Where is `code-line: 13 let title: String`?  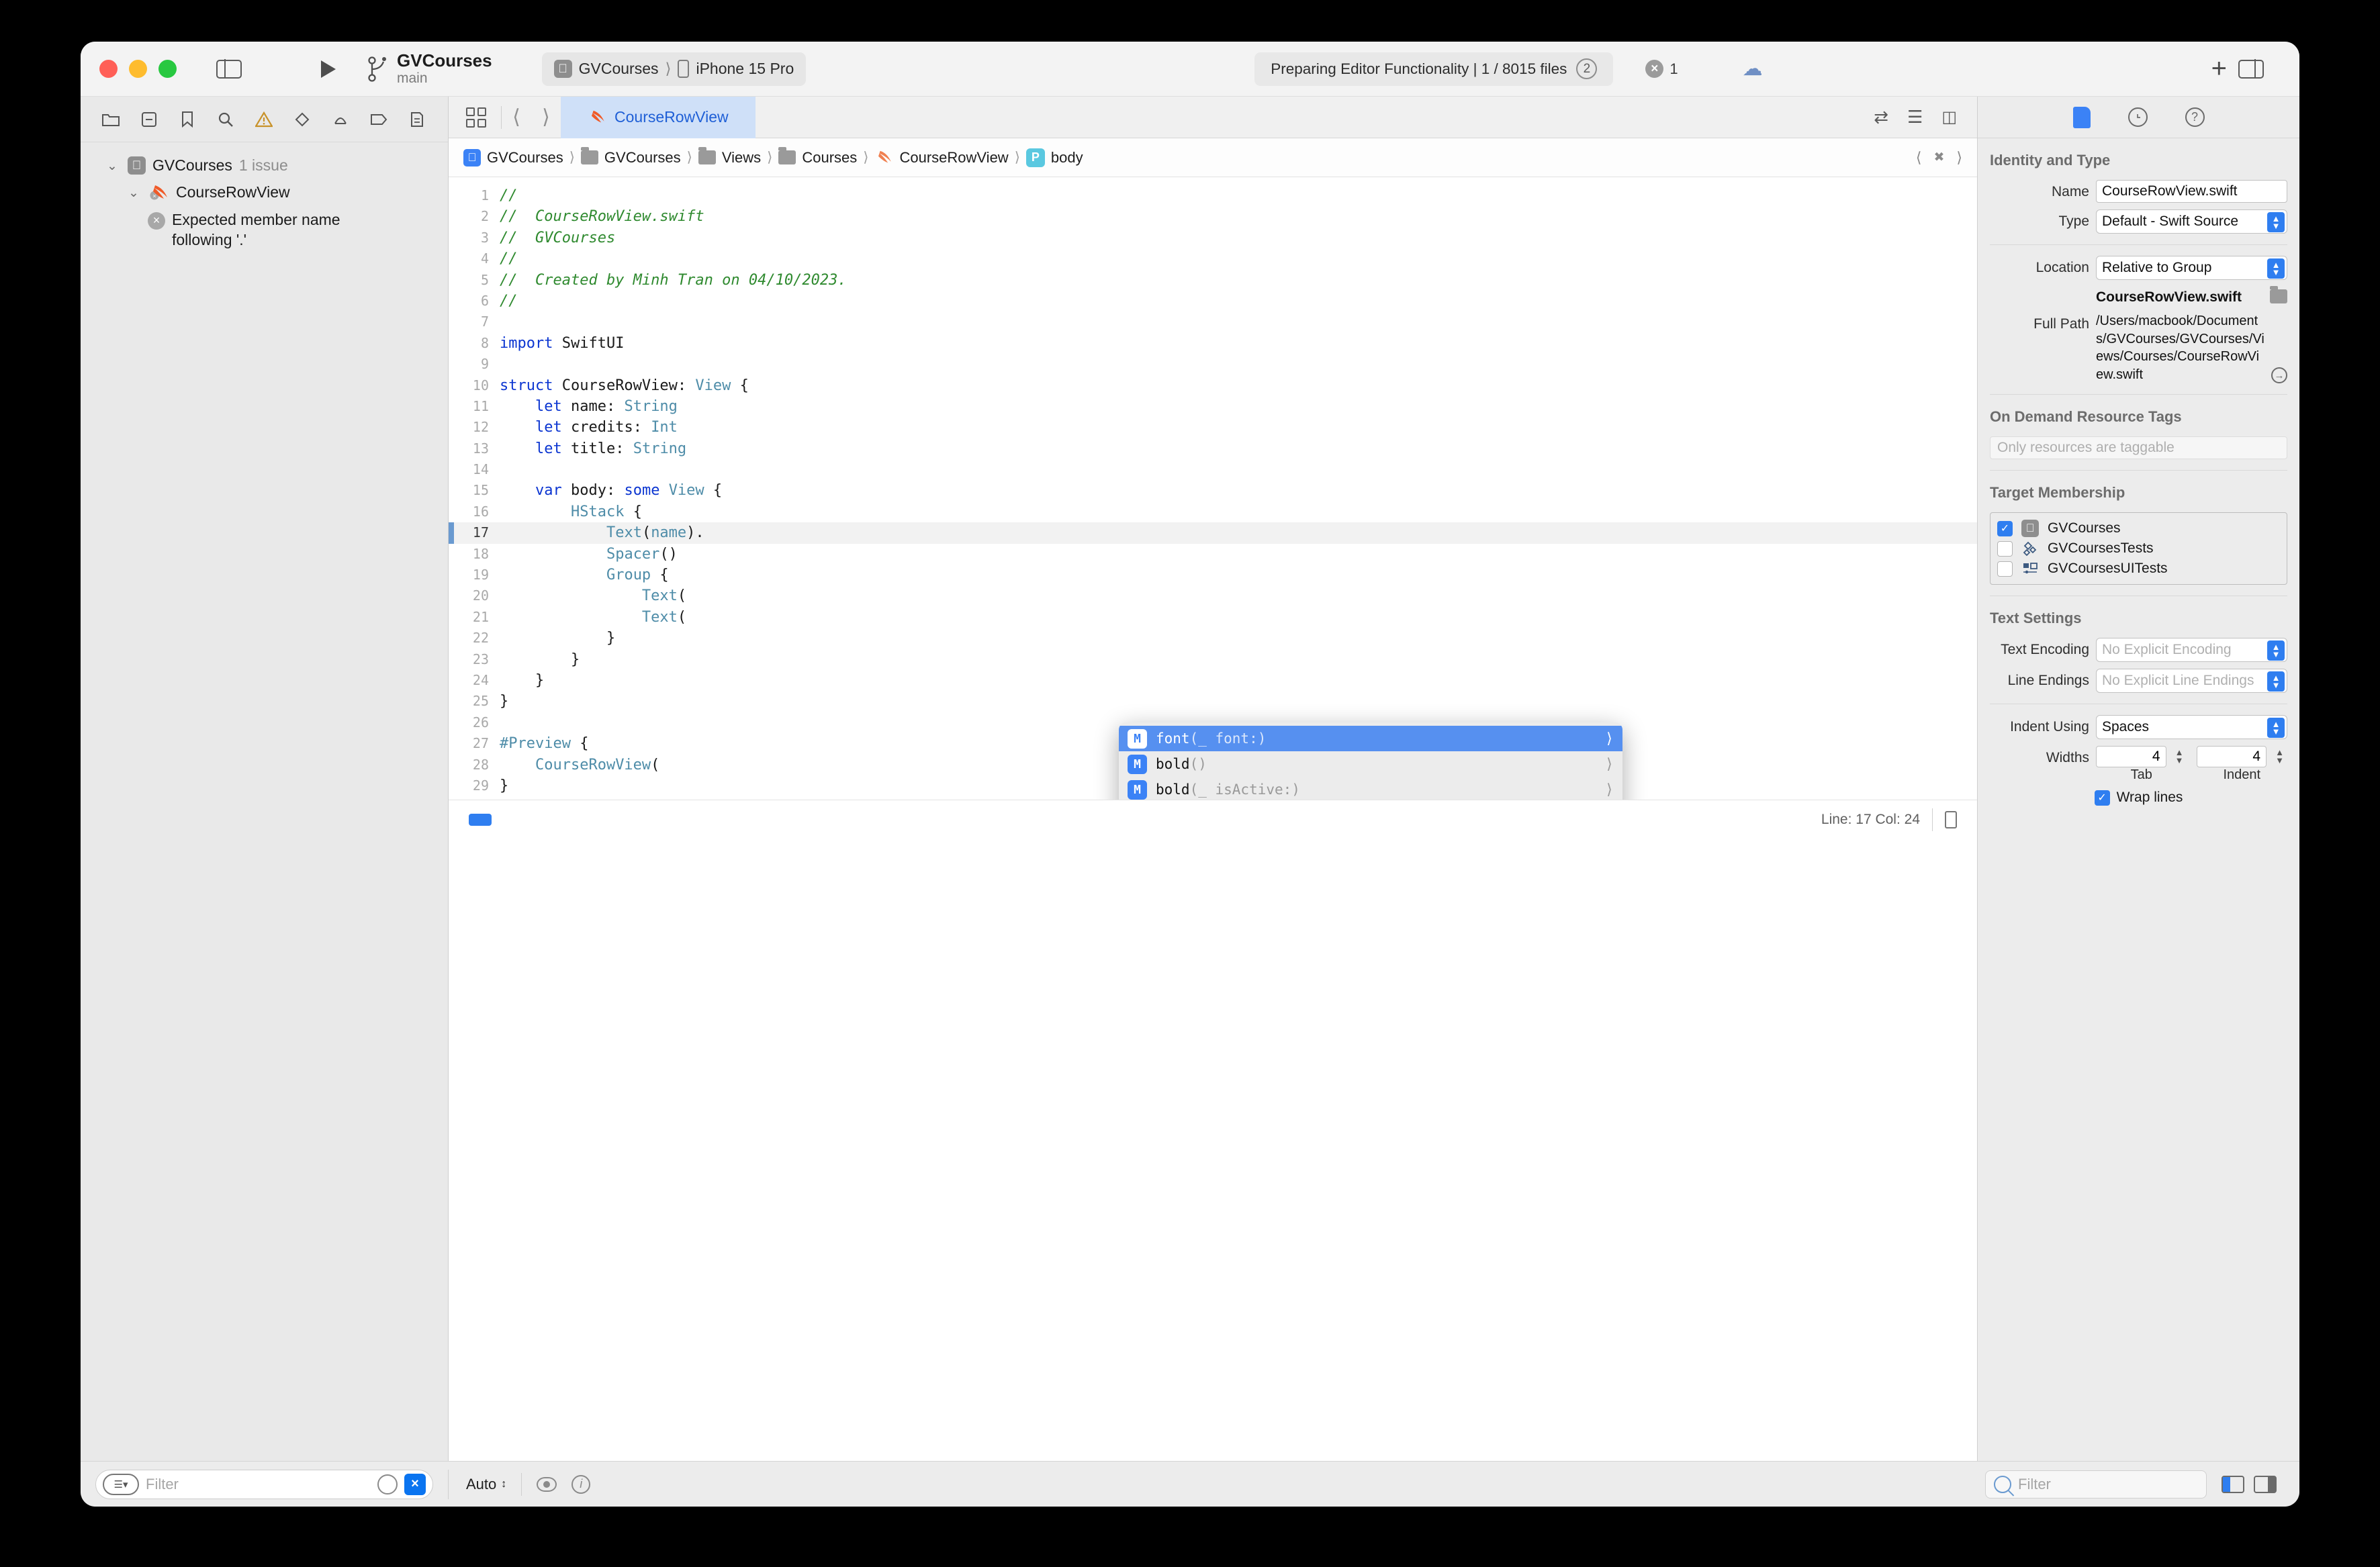
code-line: 13 let title: String is located at coordinates (1213, 448).